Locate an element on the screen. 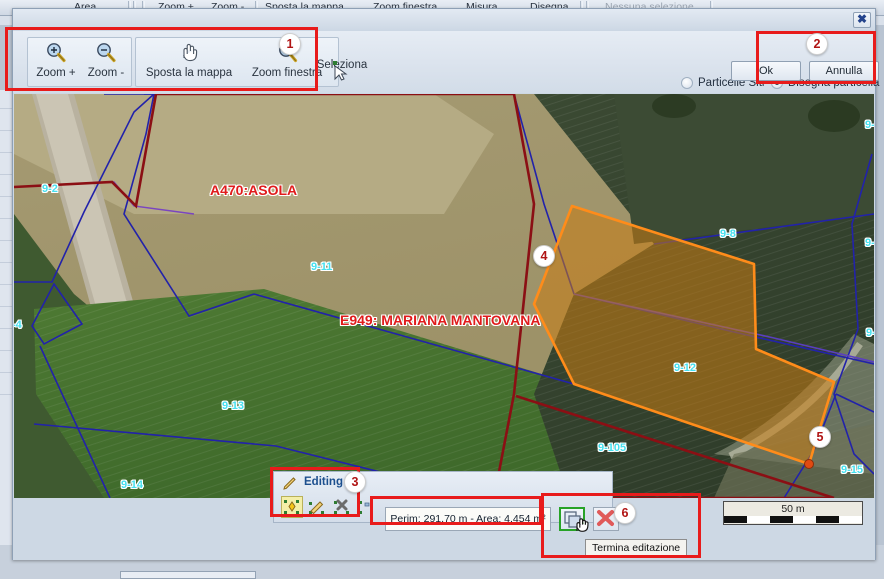 The width and height of the screenshot is (884, 579). zoom-out-button: Zoom - is located at coordinates (106, 59).